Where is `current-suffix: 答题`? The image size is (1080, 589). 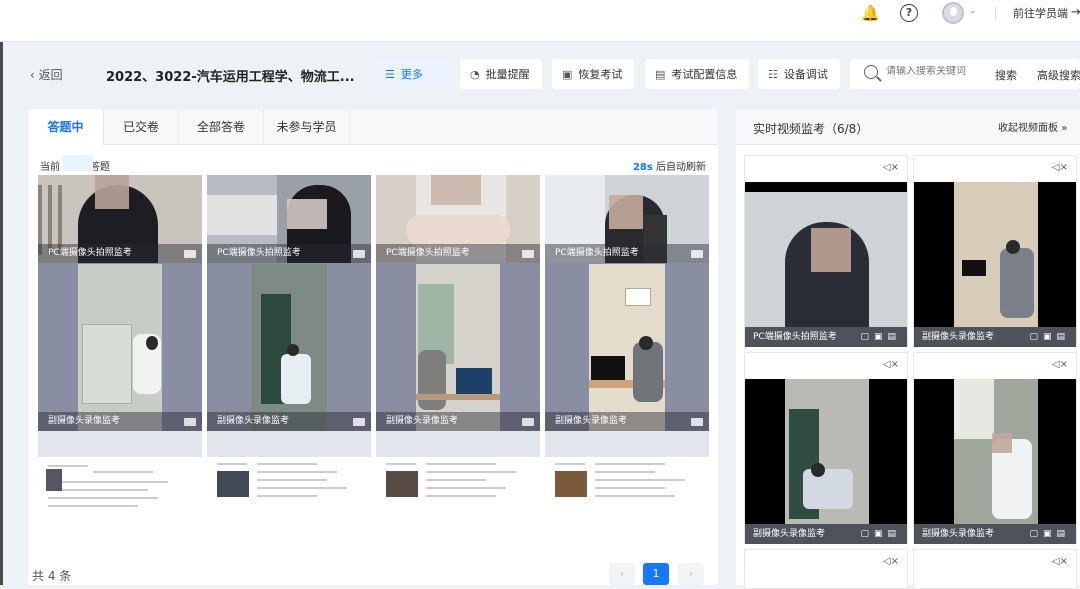
current-suffix: 答题 is located at coordinates (100, 167).